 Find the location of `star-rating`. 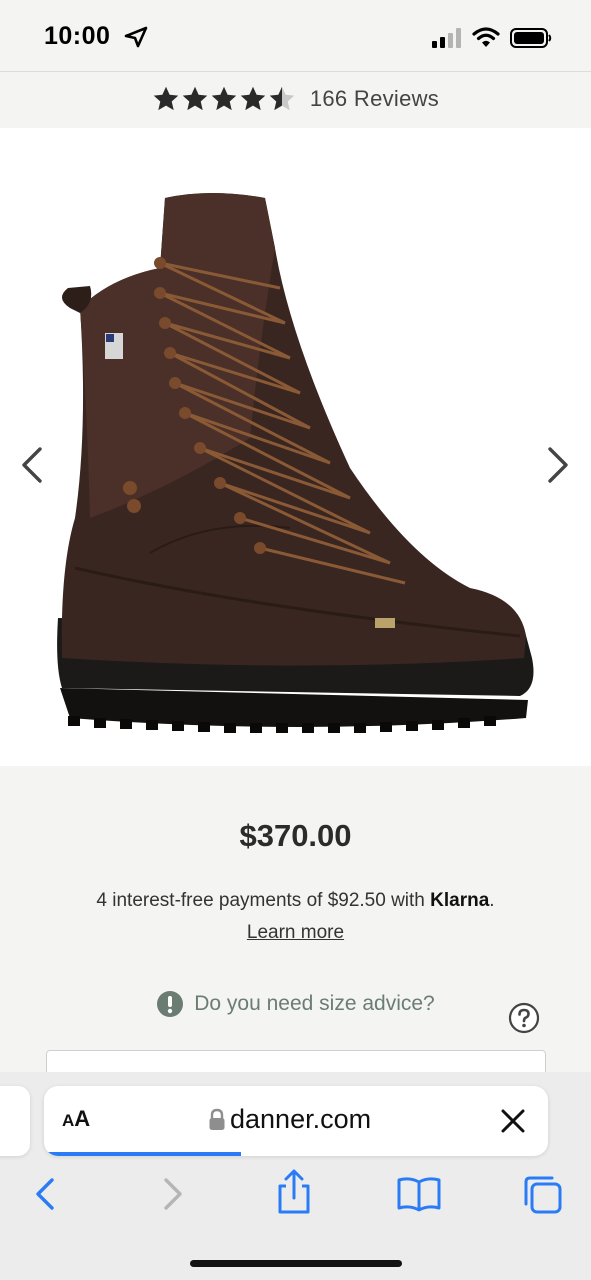

star-rating is located at coordinates (224, 99).